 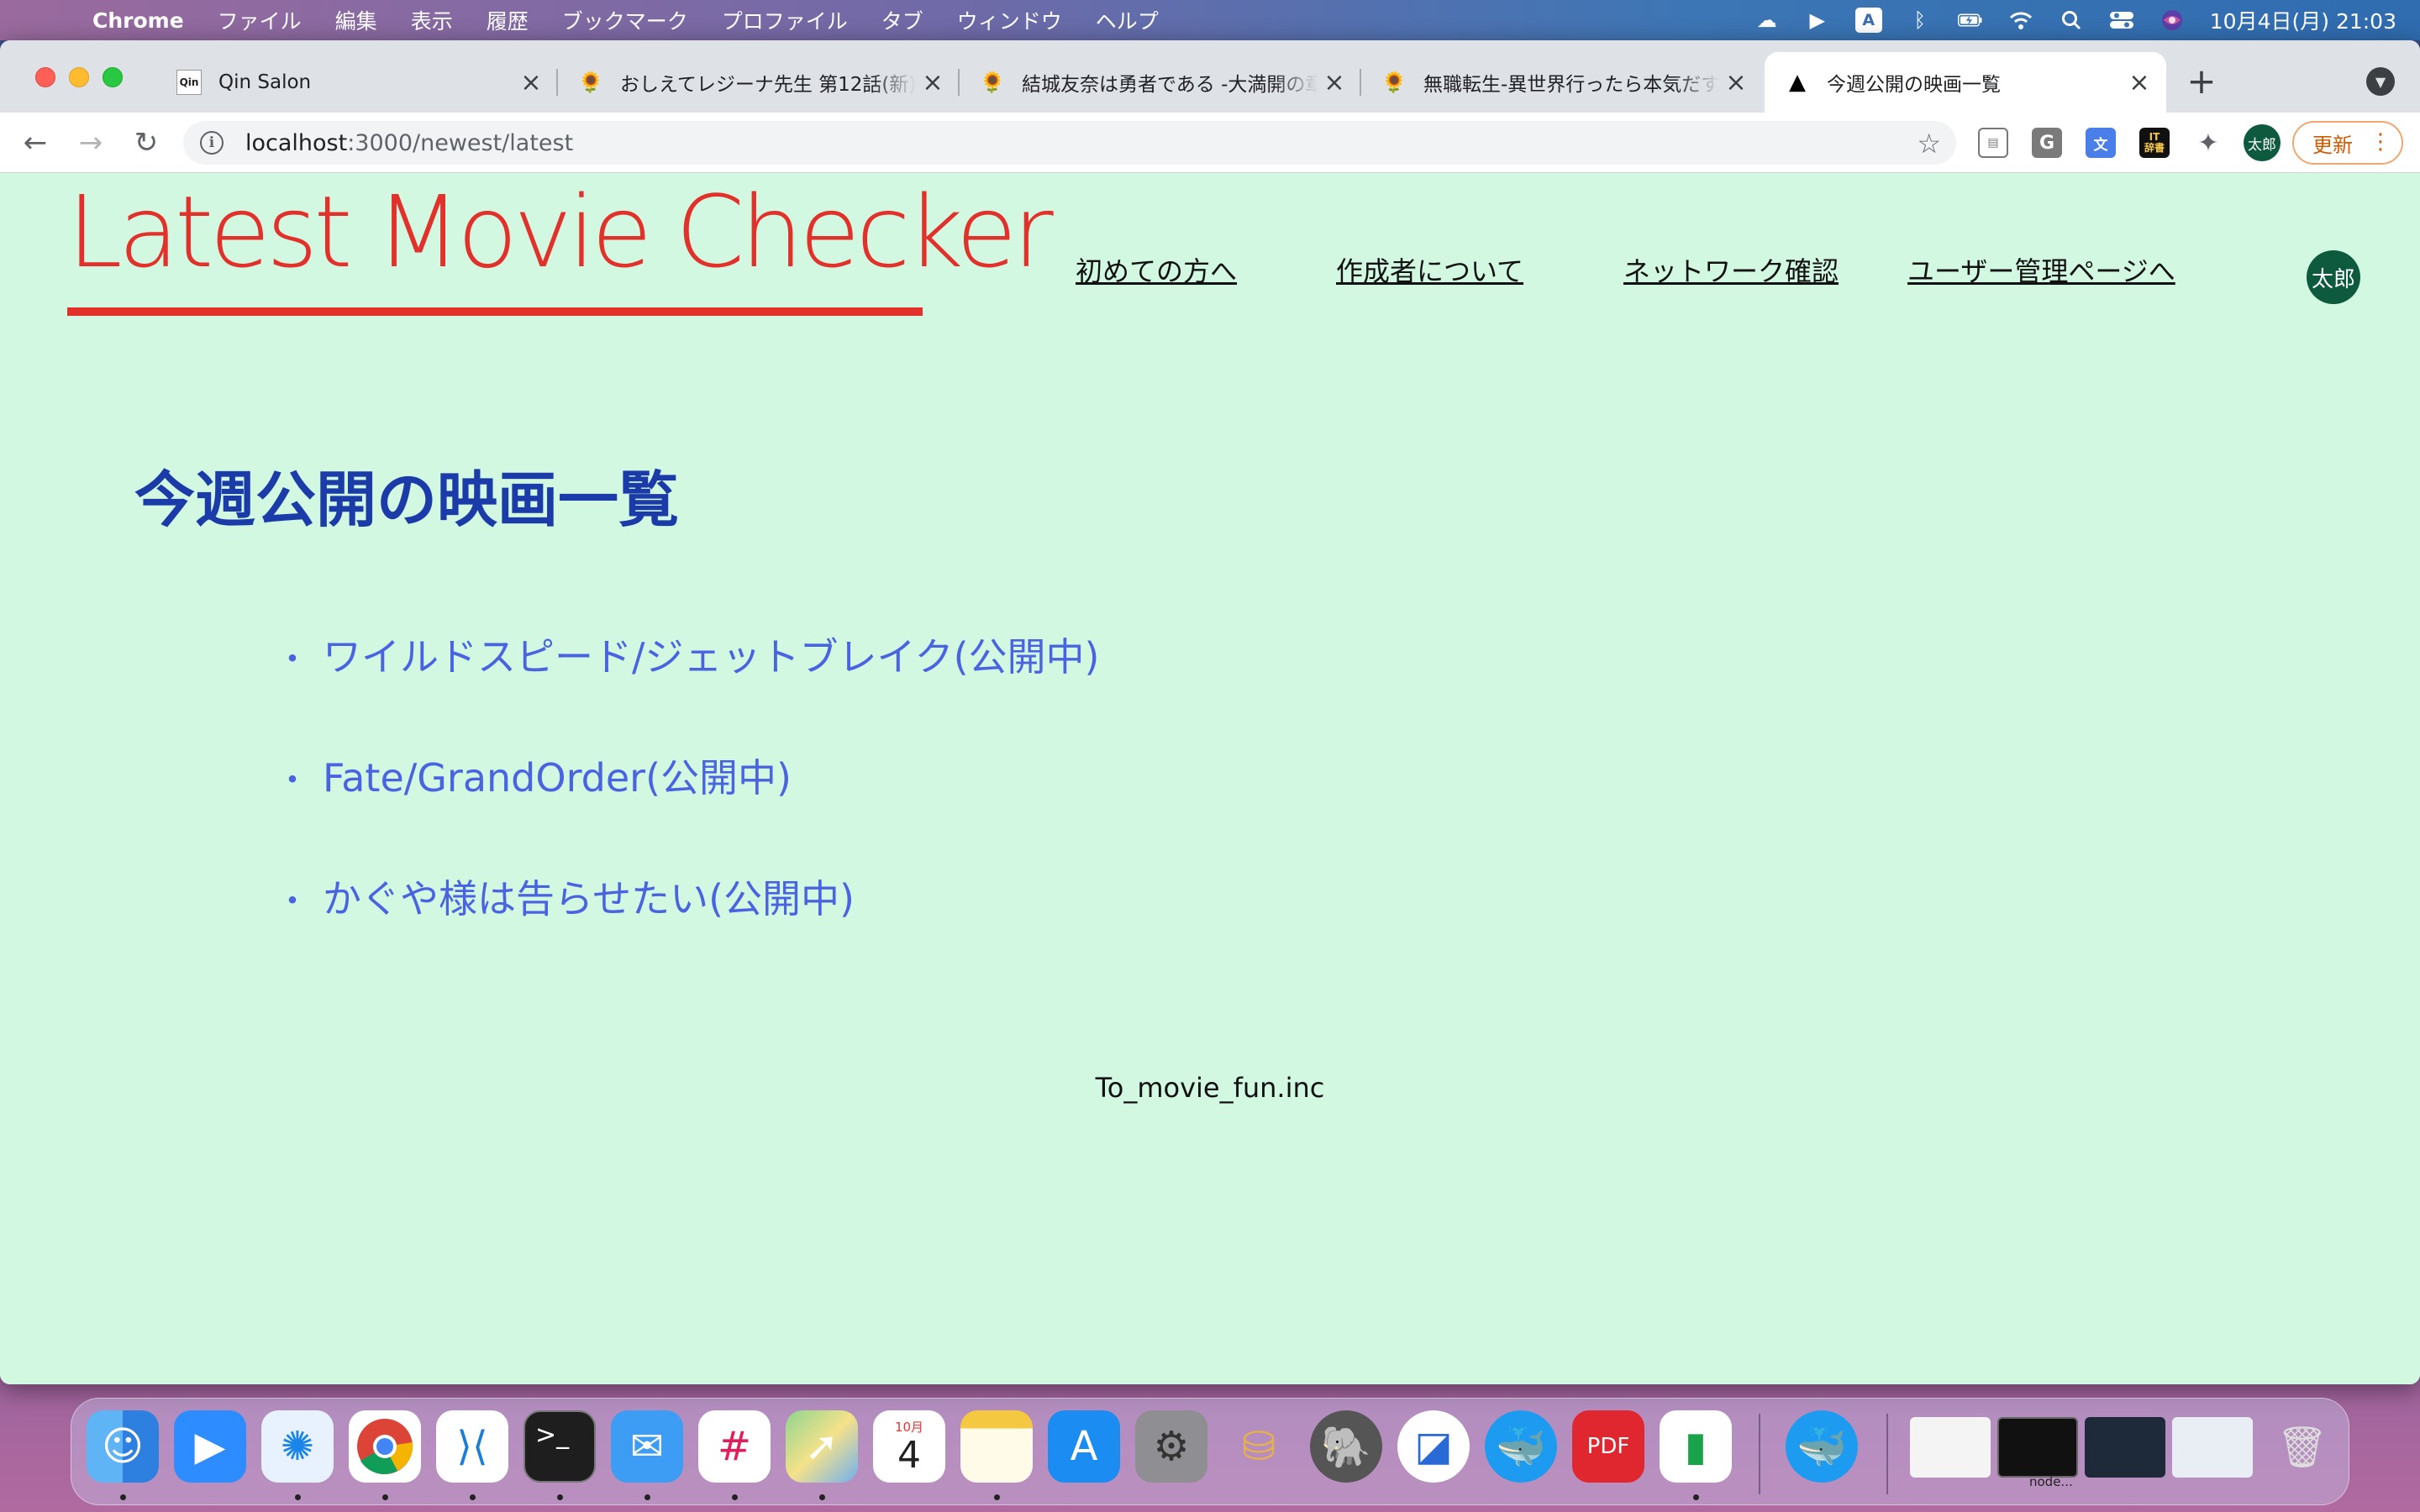 What do you see at coordinates (357, 82) in the screenshot?
I see `tab-qin-salon: Qin Qin Salon ×` at bounding box center [357, 82].